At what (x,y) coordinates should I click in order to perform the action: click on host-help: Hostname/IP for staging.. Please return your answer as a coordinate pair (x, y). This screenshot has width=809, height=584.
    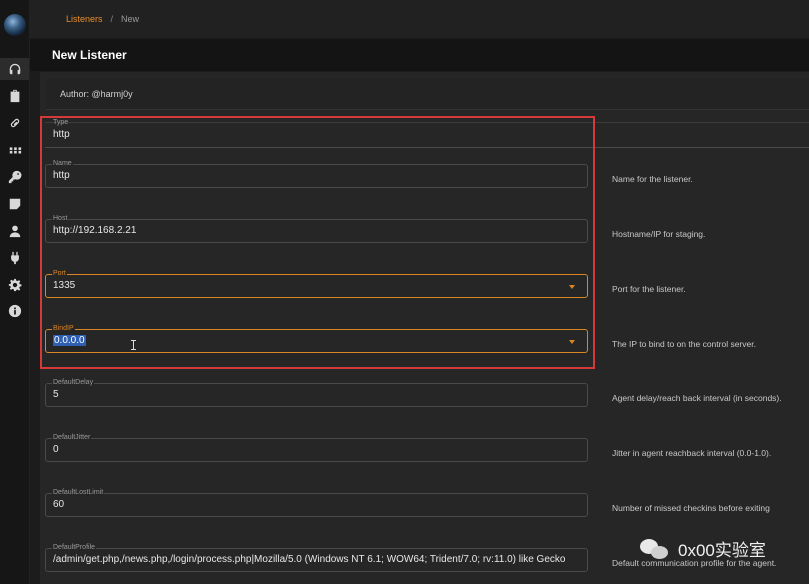
    Looking at the image, I should click on (659, 234).